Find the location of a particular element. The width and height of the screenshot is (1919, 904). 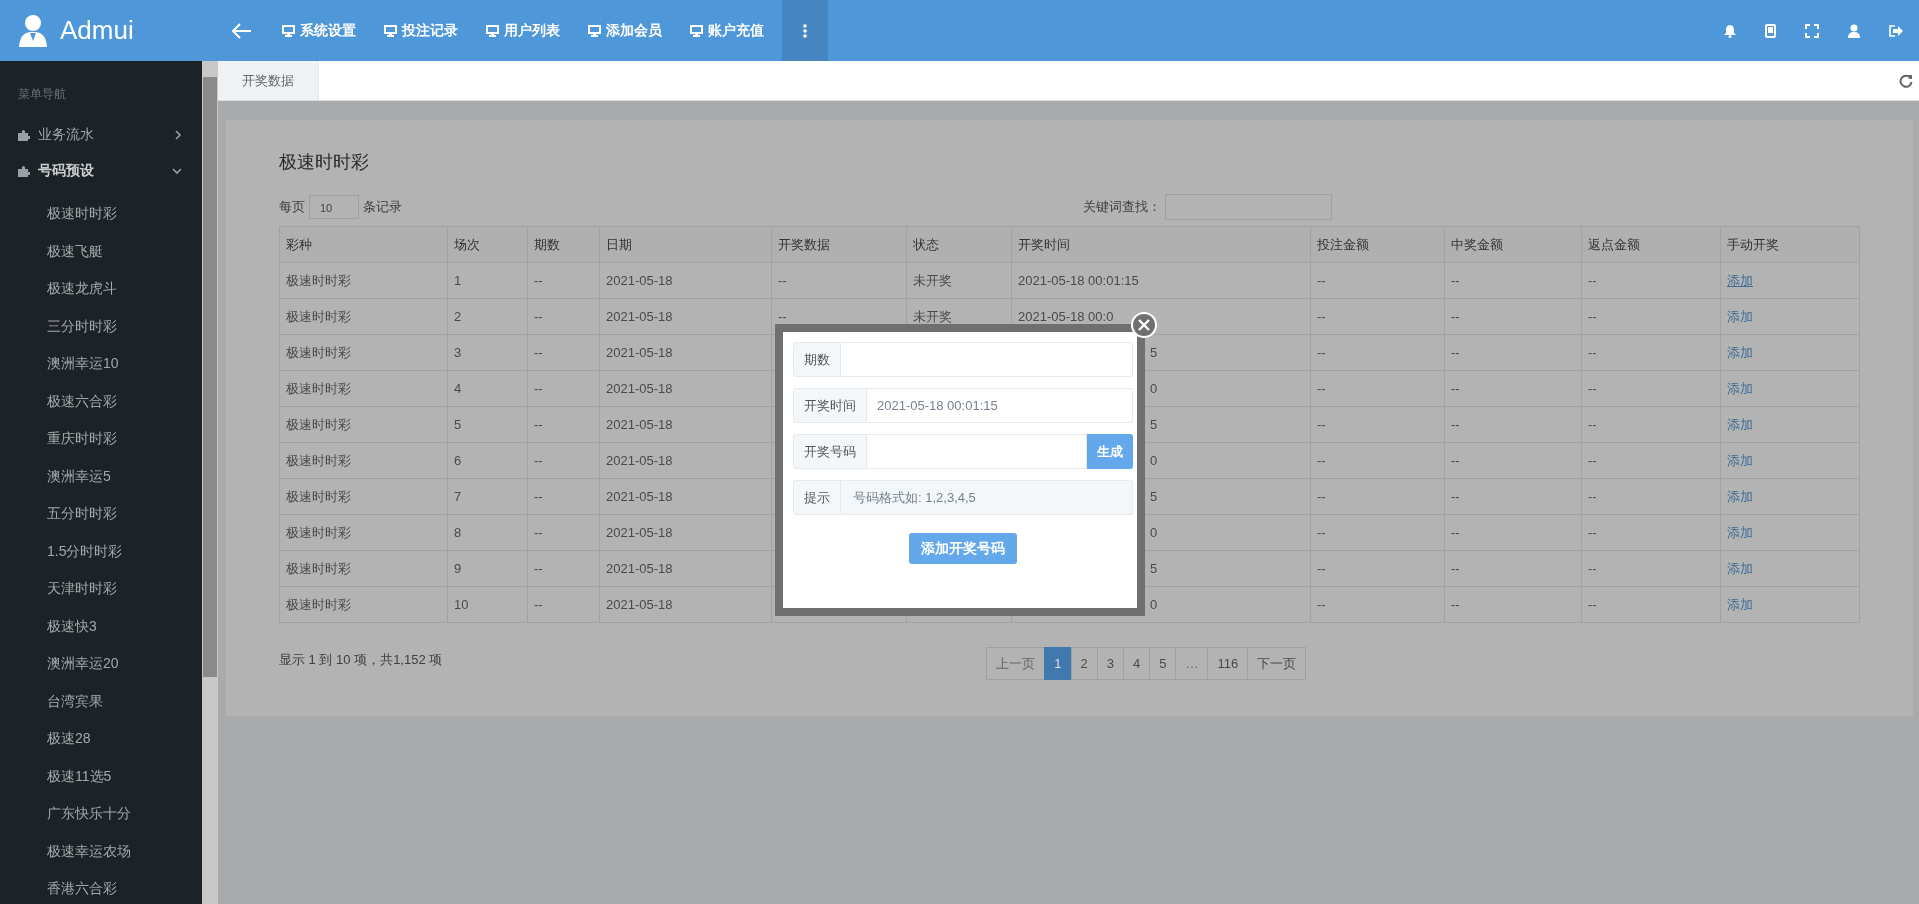

menu-group: 业务流水 is located at coordinates (101, 135).